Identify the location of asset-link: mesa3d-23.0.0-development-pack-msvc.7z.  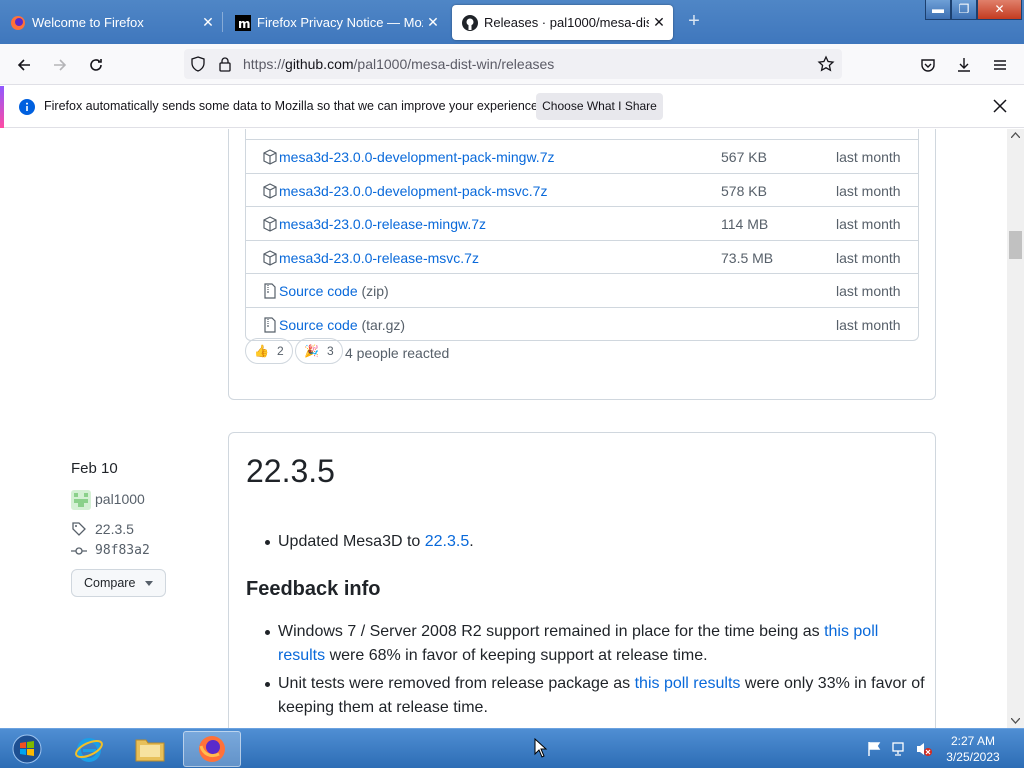
(413, 191).